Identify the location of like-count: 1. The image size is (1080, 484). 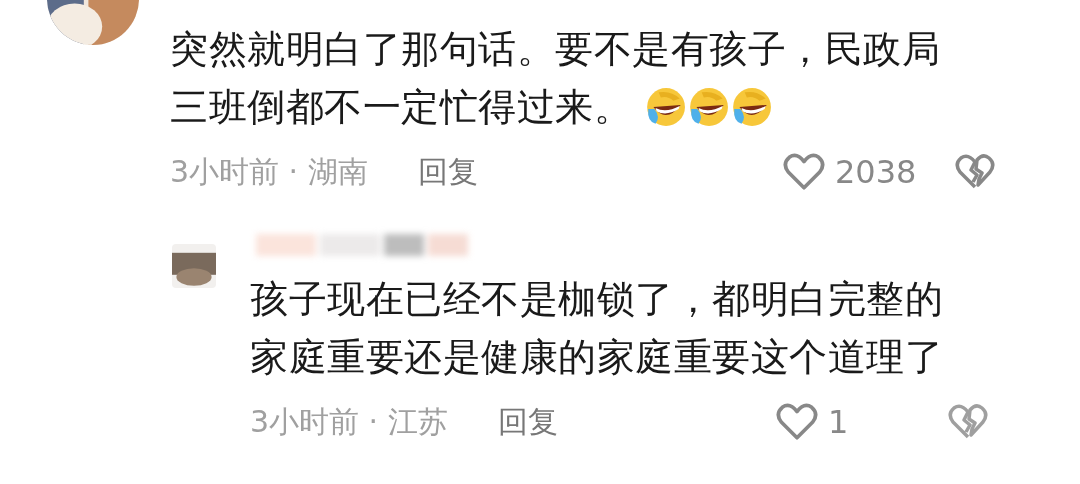
(839, 422).